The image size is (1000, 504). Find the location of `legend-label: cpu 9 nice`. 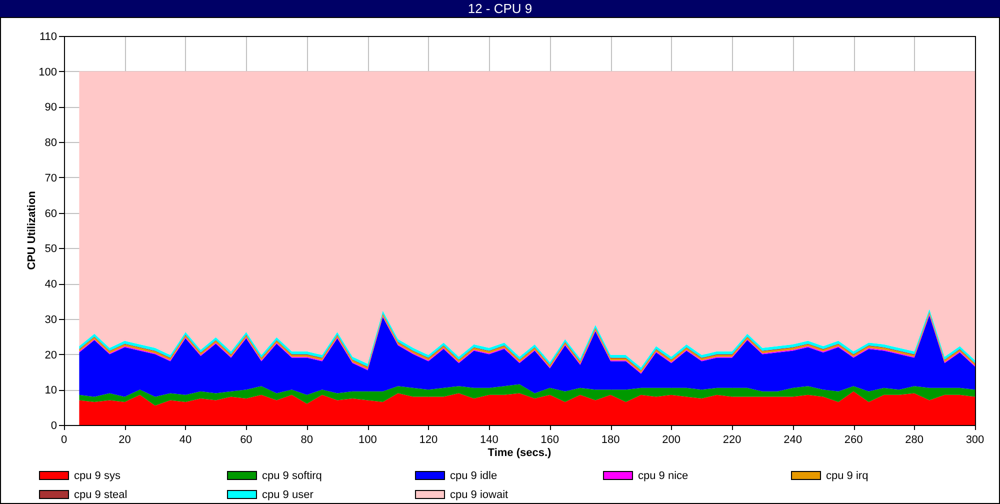

legend-label: cpu 9 nice is located at coordinates (663, 476).